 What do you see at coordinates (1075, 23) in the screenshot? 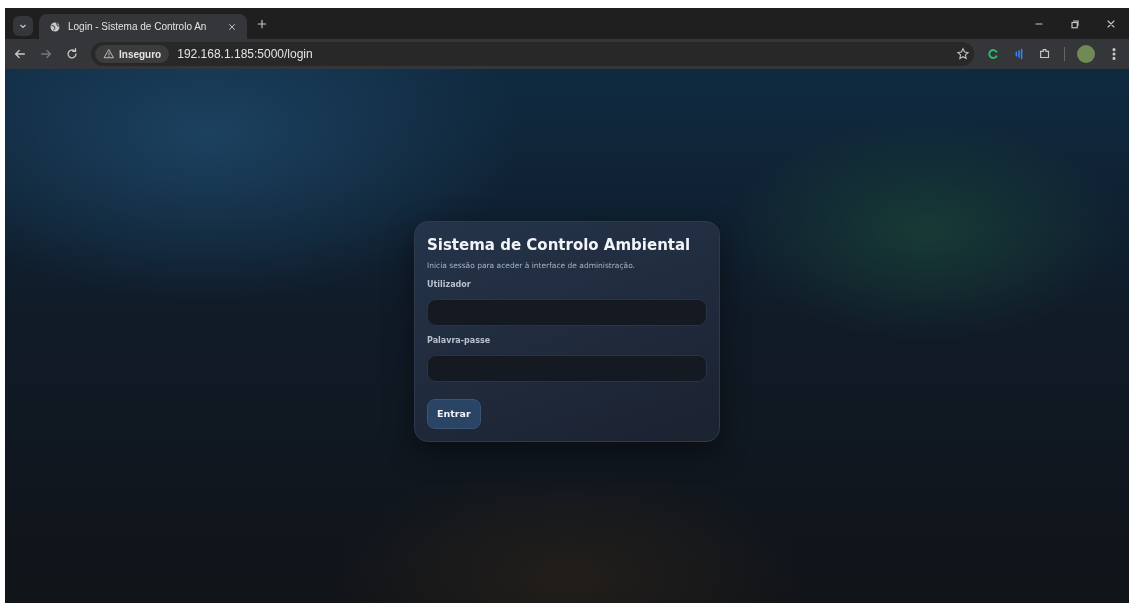
I see `restore-icon` at bounding box center [1075, 23].